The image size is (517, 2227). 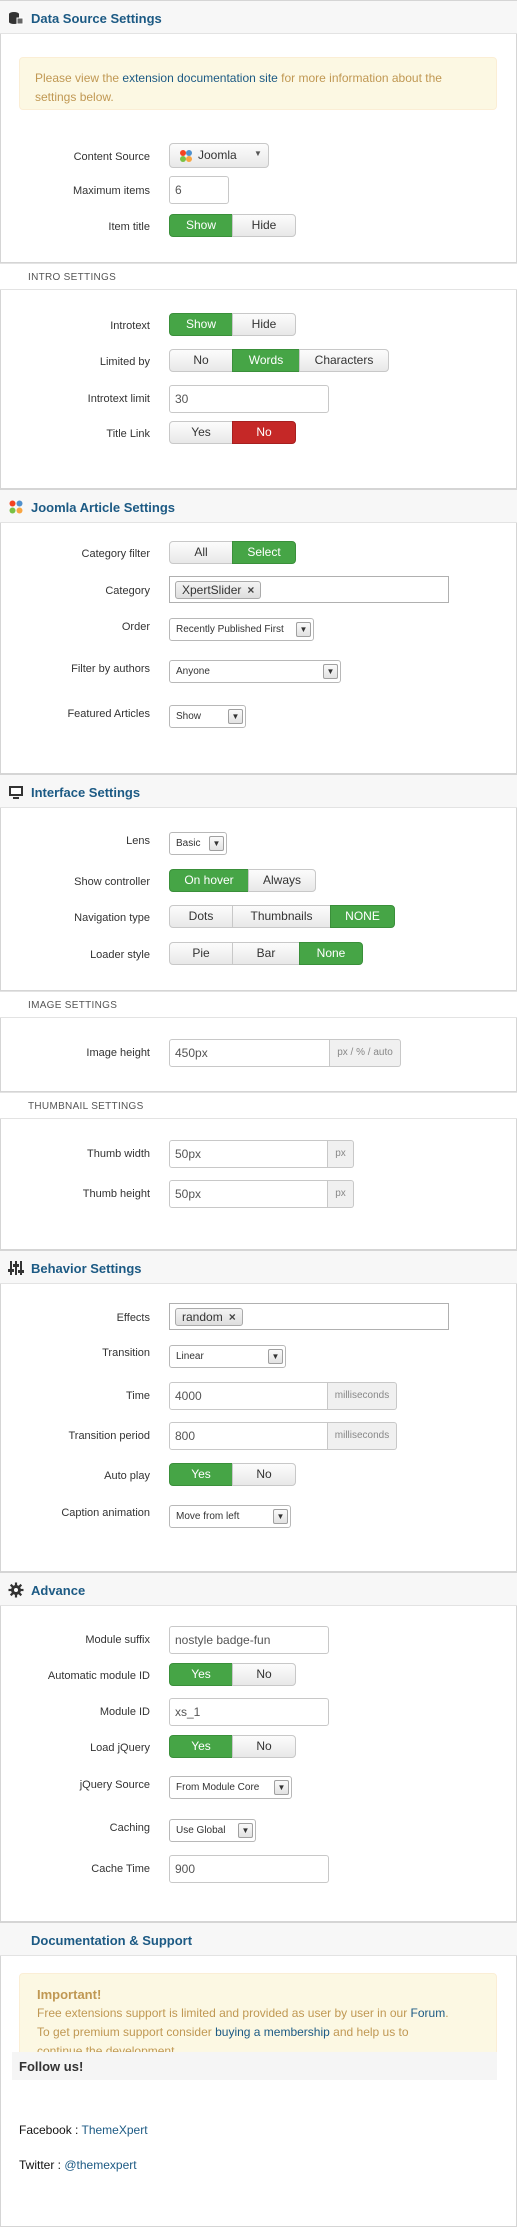 I want to click on data-source-header: Data Source Settings, so click(x=258, y=17).